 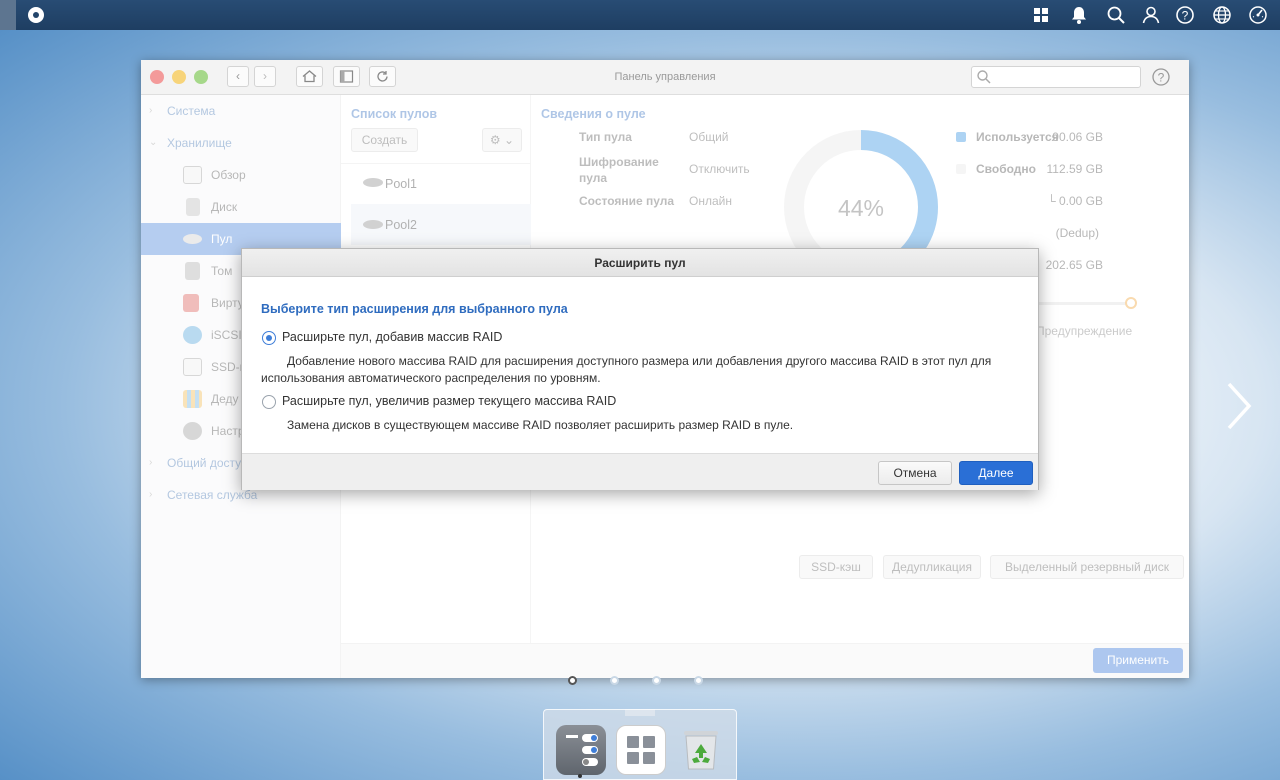 I want to click on donut-percent: 44%, so click(x=861, y=208).